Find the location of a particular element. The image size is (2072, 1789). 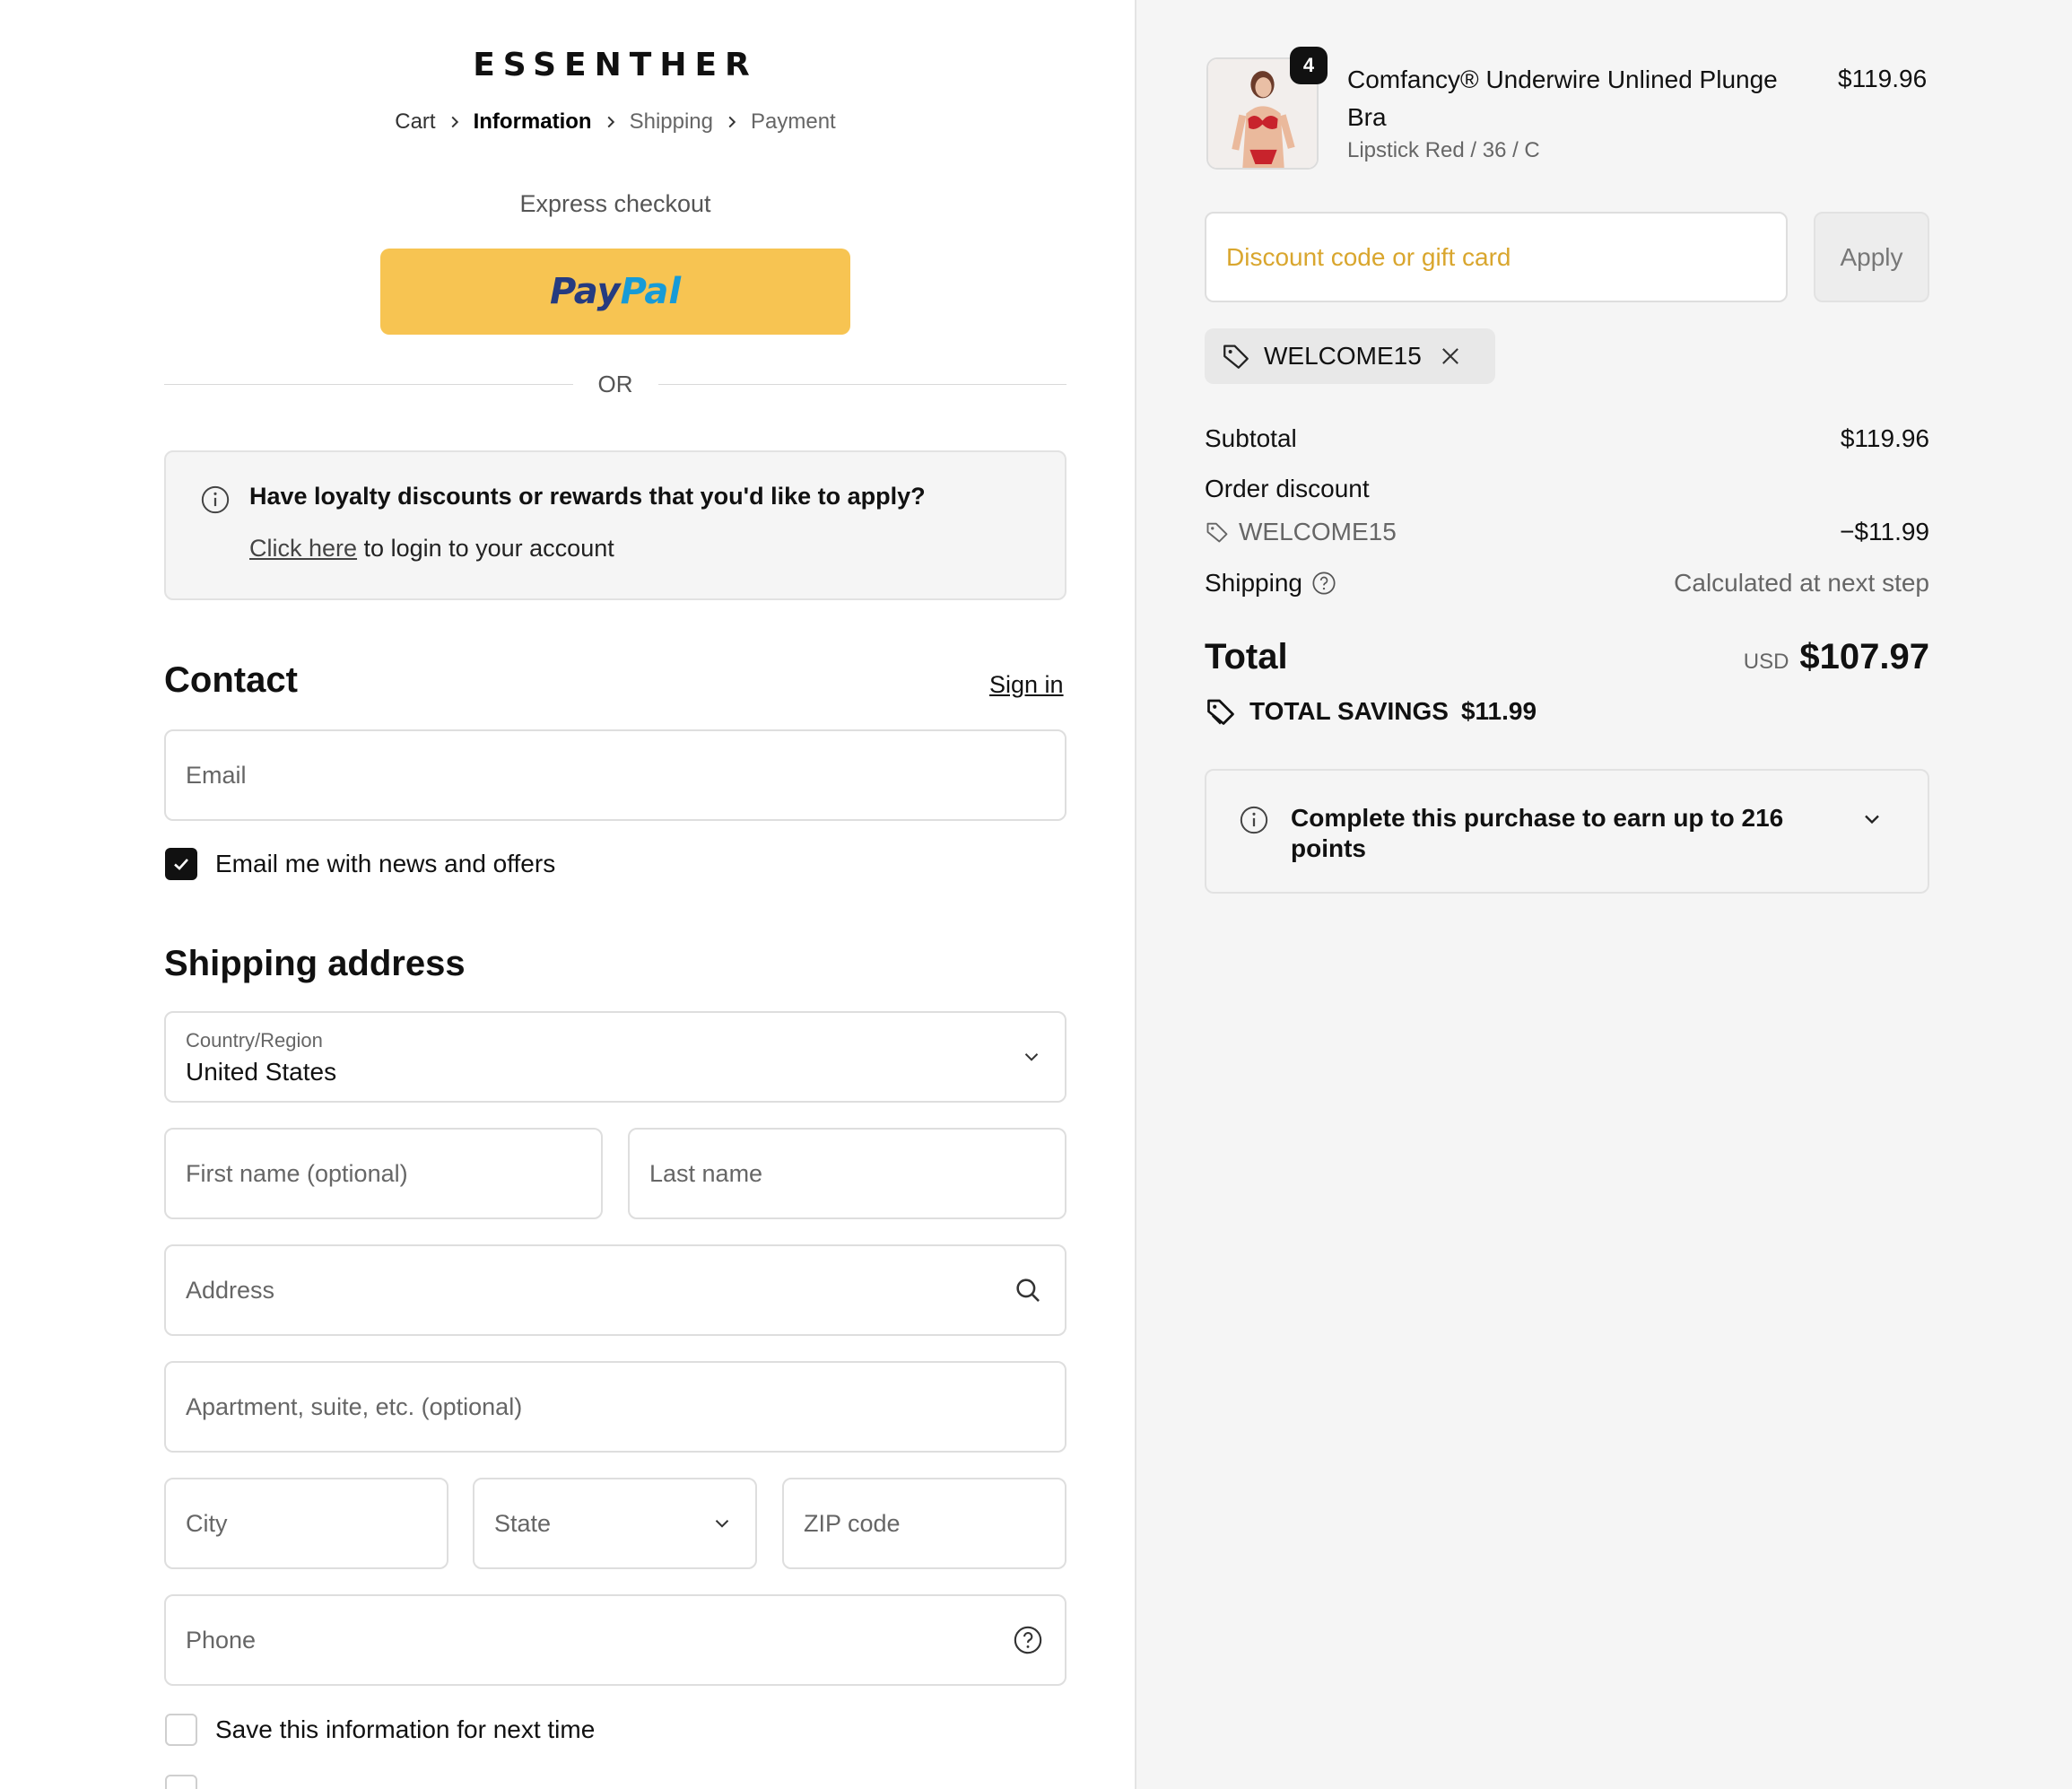

order-discount-label: Order discount is located at coordinates (1287, 488).